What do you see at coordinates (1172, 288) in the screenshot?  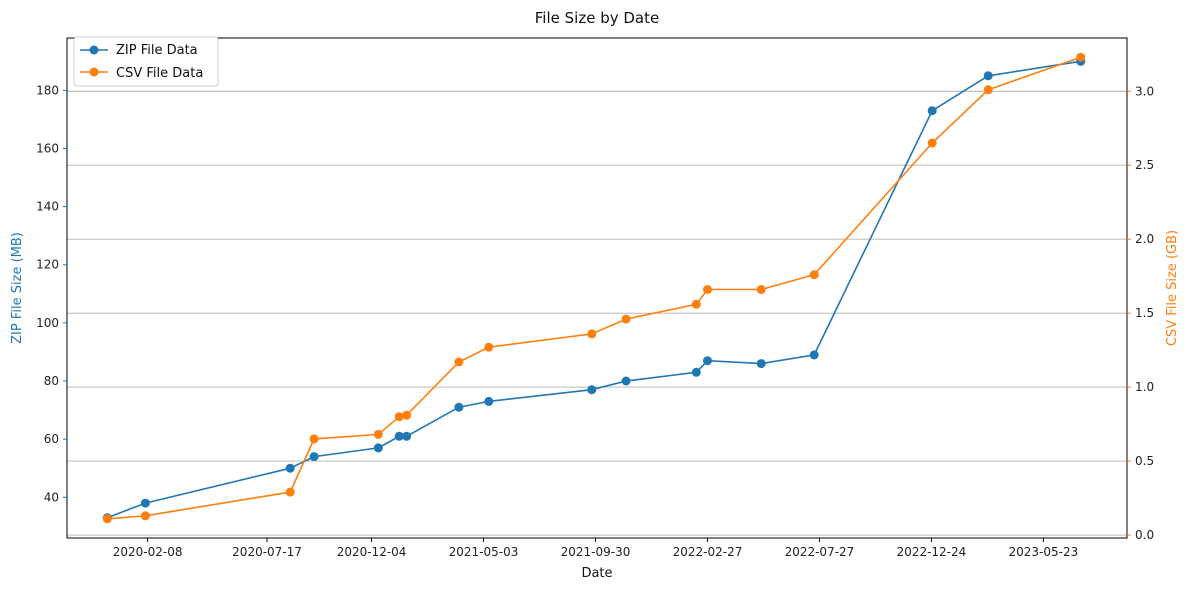 I see `y-axis-right-label: CSV File Size (GB)` at bounding box center [1172, 288].